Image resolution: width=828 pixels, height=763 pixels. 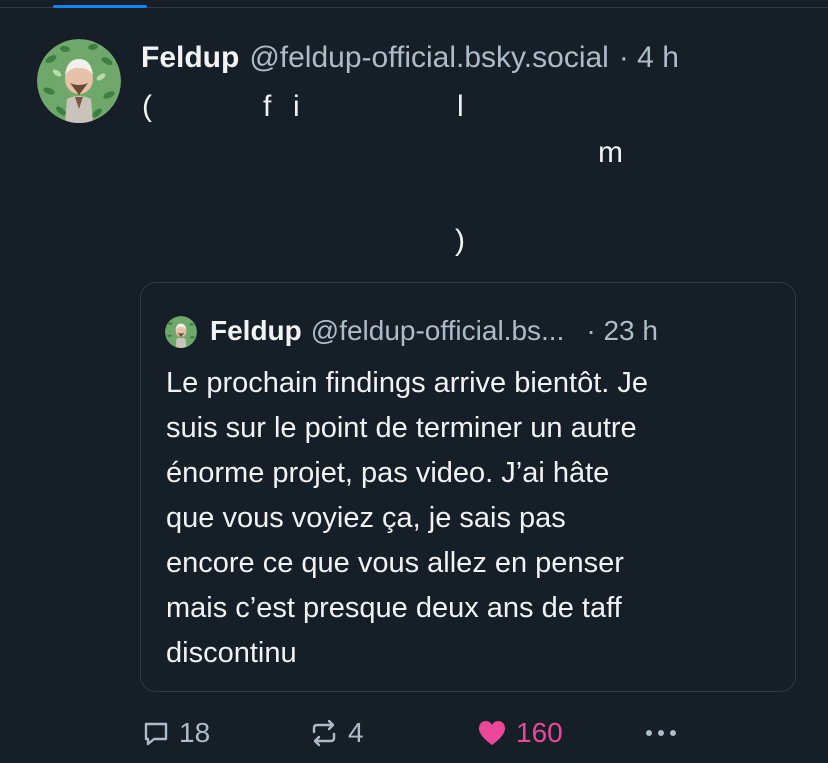 I want to click on quote-timestamp: · 23 h, so click(x=622, y=331).